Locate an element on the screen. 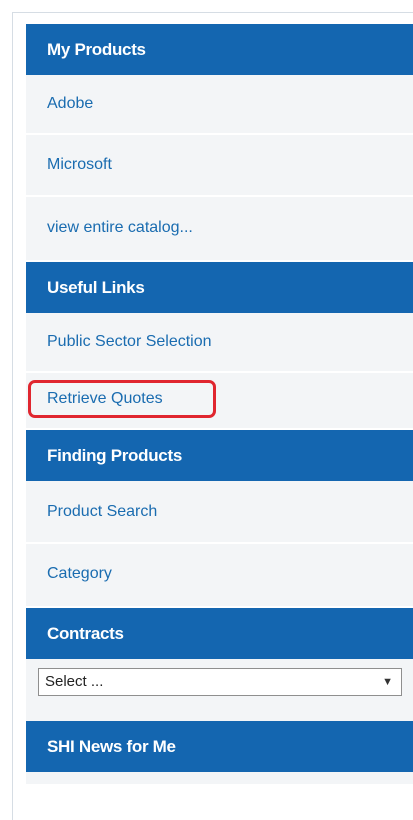 This screenshot has width=413, height=820. contracts-select-row: Select ... ▼ is located at coordinates (219, 690).